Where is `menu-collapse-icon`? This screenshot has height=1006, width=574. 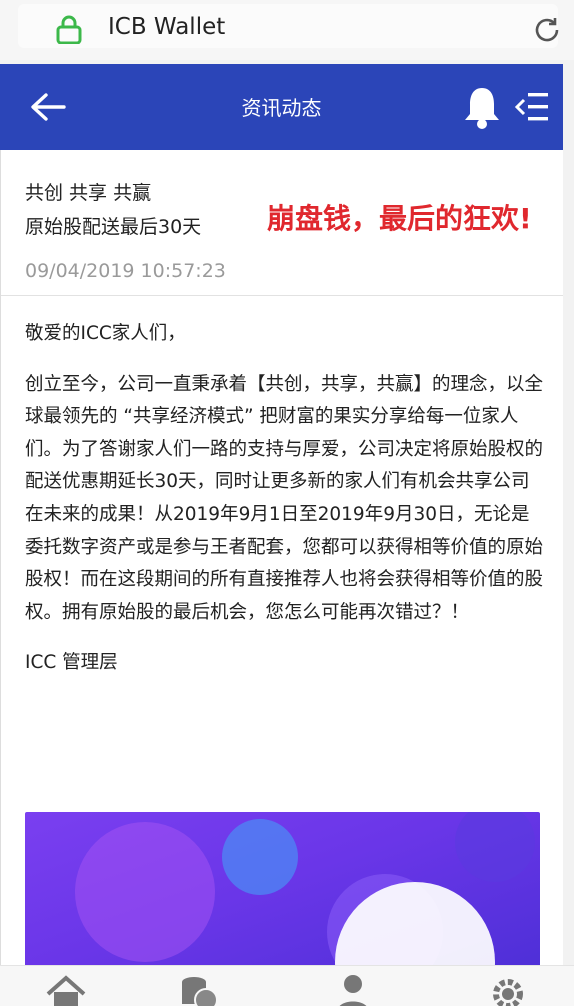 menu-collapse-icon is located at coordinates (532, 107).